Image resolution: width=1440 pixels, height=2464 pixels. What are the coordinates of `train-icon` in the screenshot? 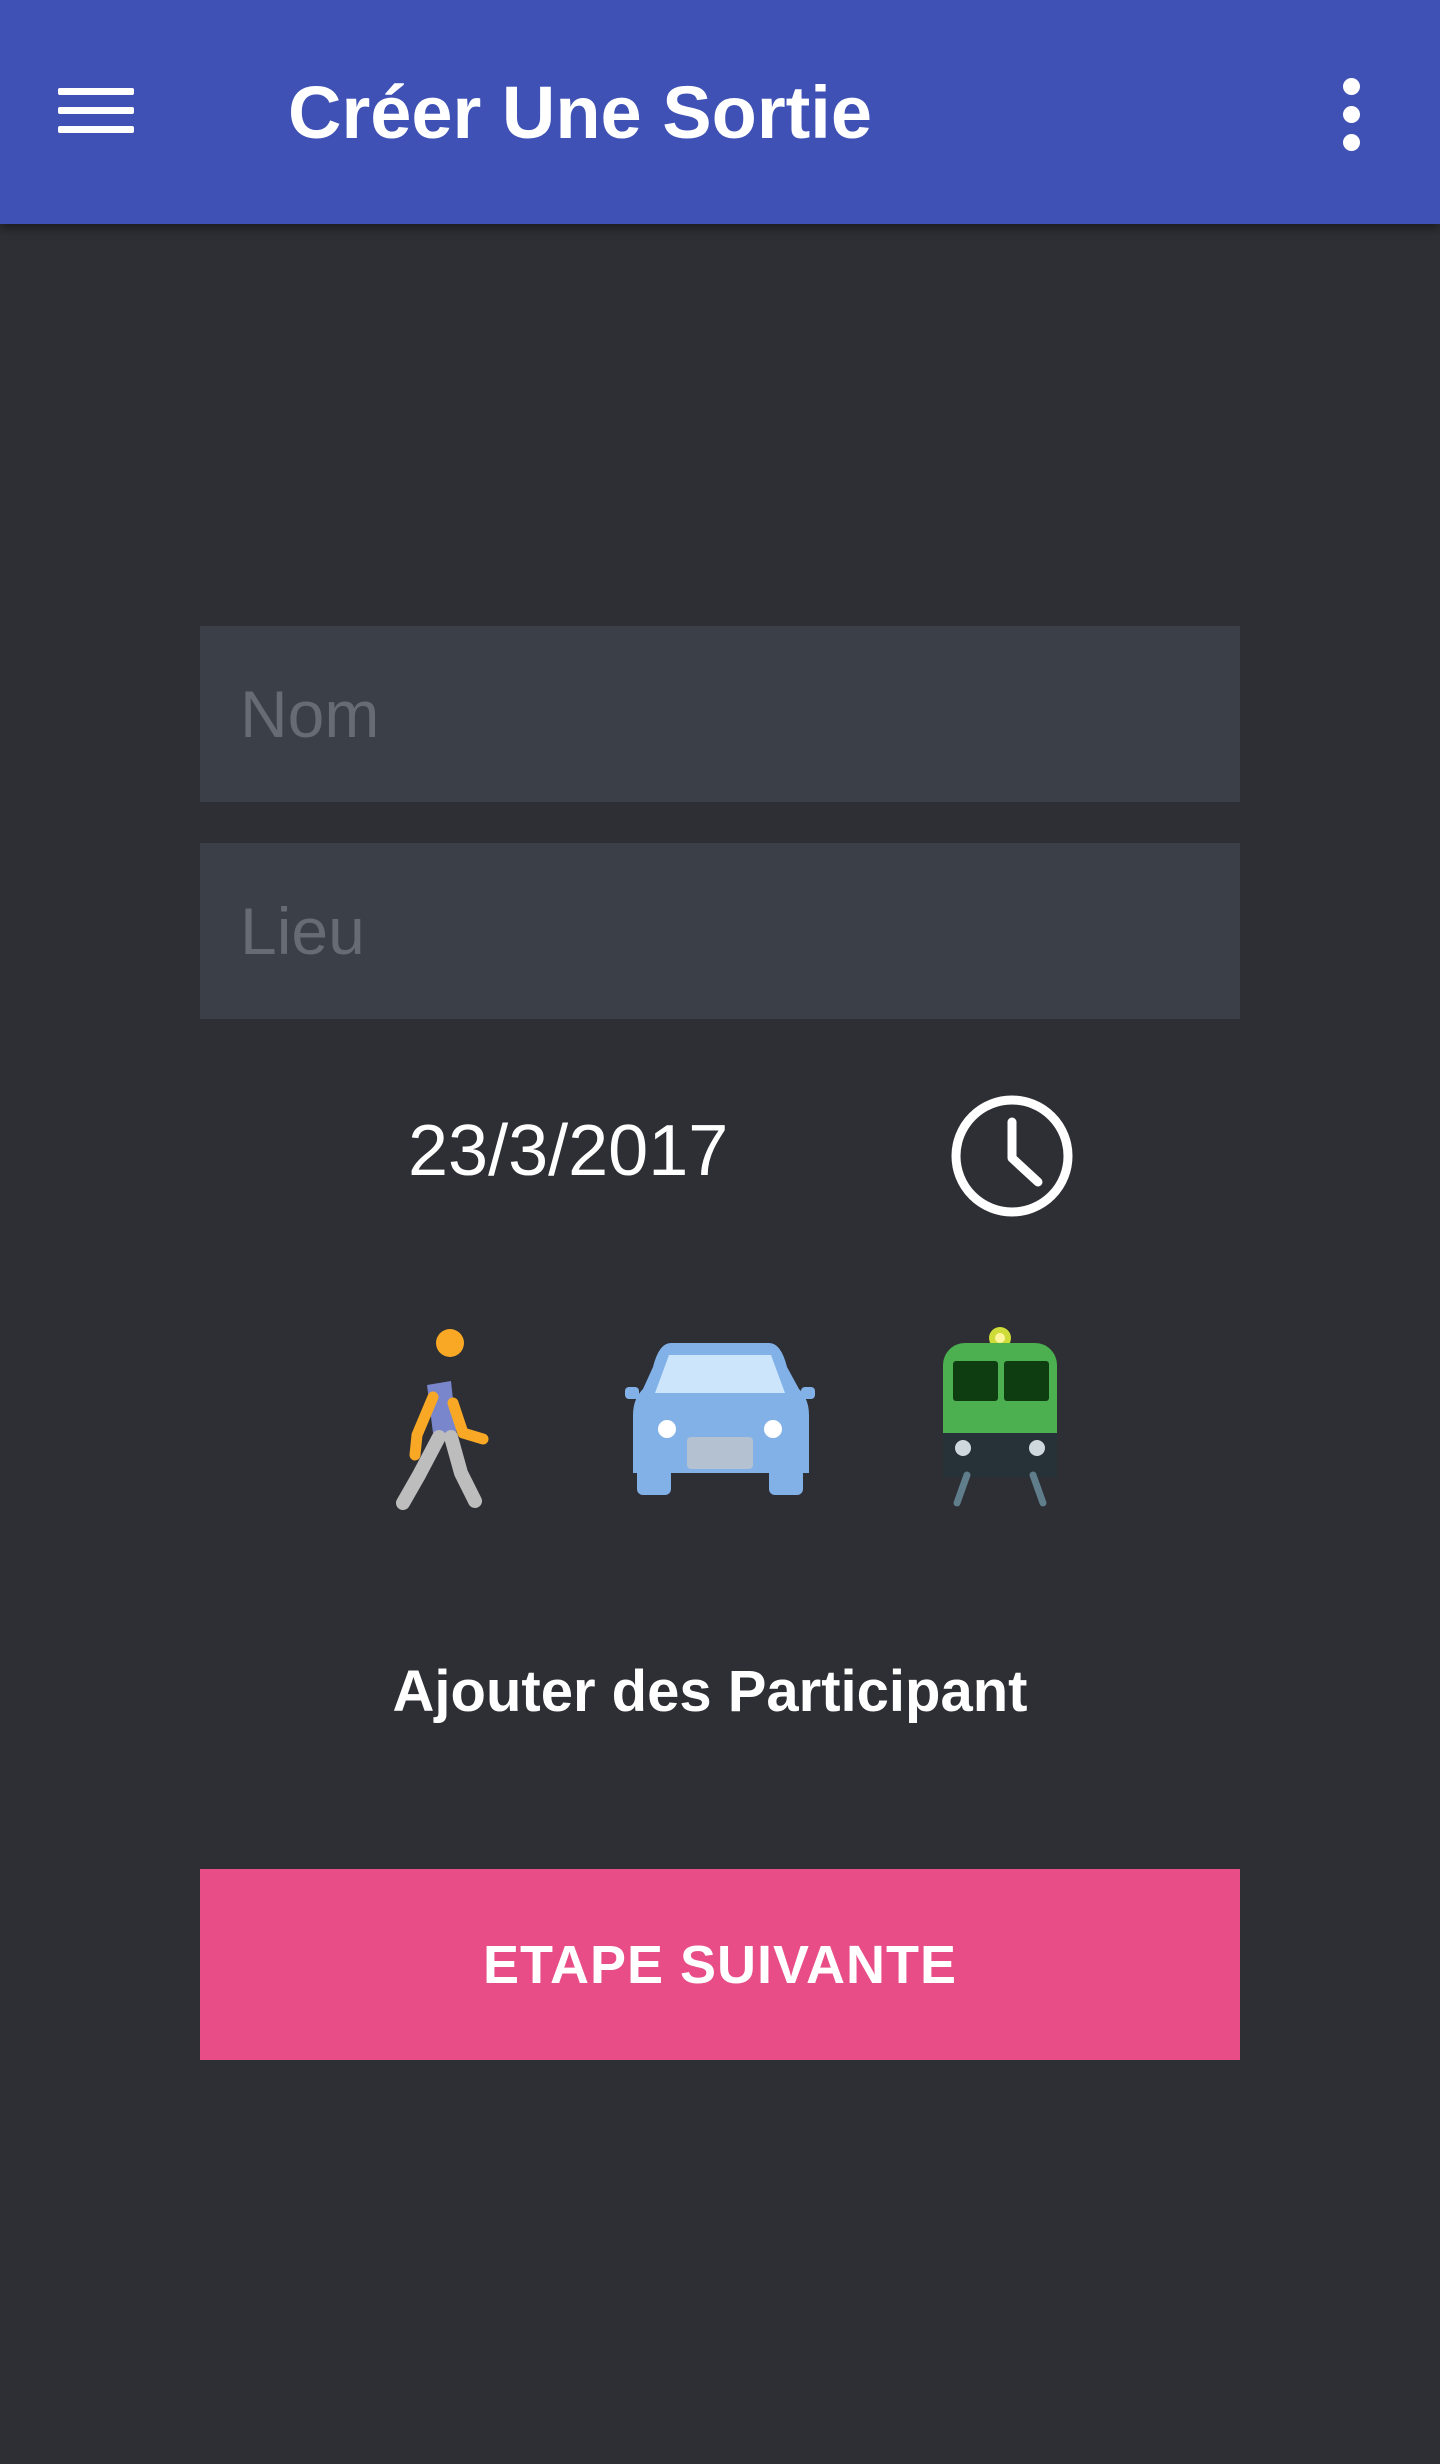 It's located at (1000, 1420).